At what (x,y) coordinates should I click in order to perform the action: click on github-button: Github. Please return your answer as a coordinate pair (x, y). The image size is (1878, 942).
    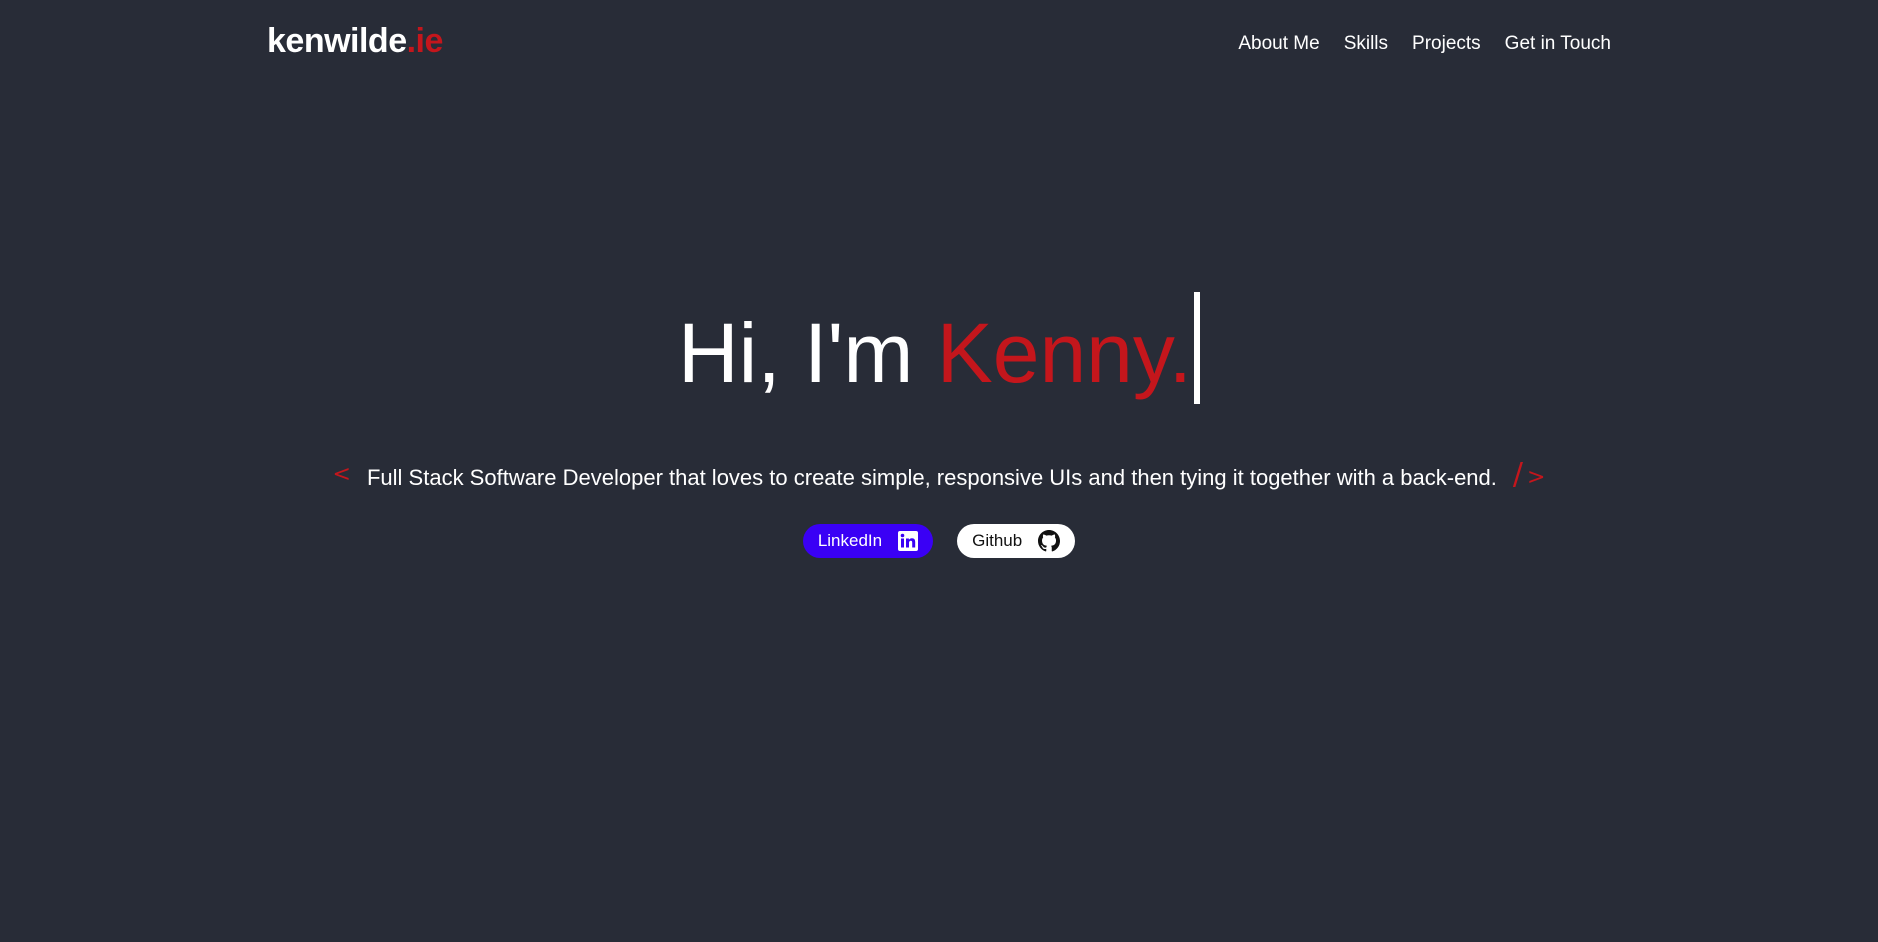
    Looking at the image, I should click on (1016, 541).